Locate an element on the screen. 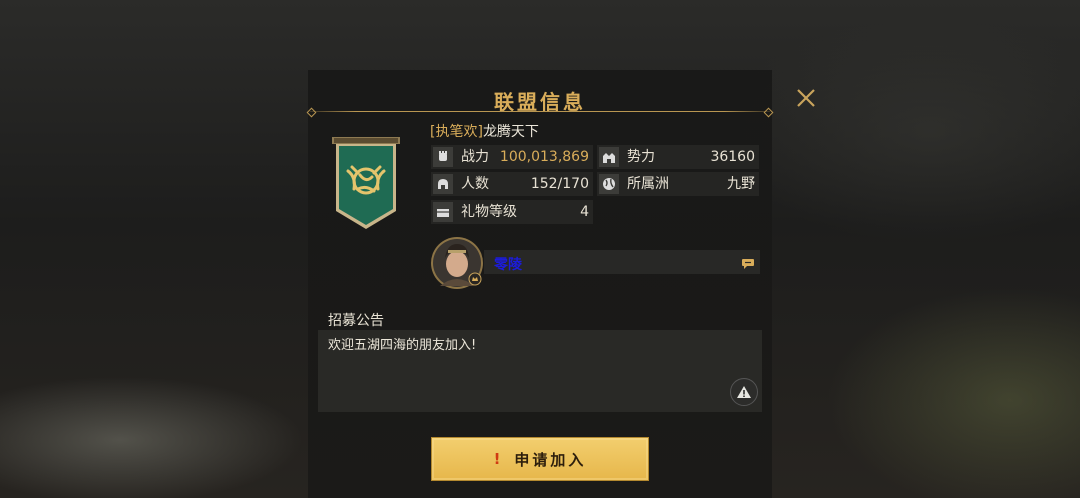 The height and width of the screenshot is (498, 1080). apply-join-button: ! 申请加入 is located at coordinates (540, 459).